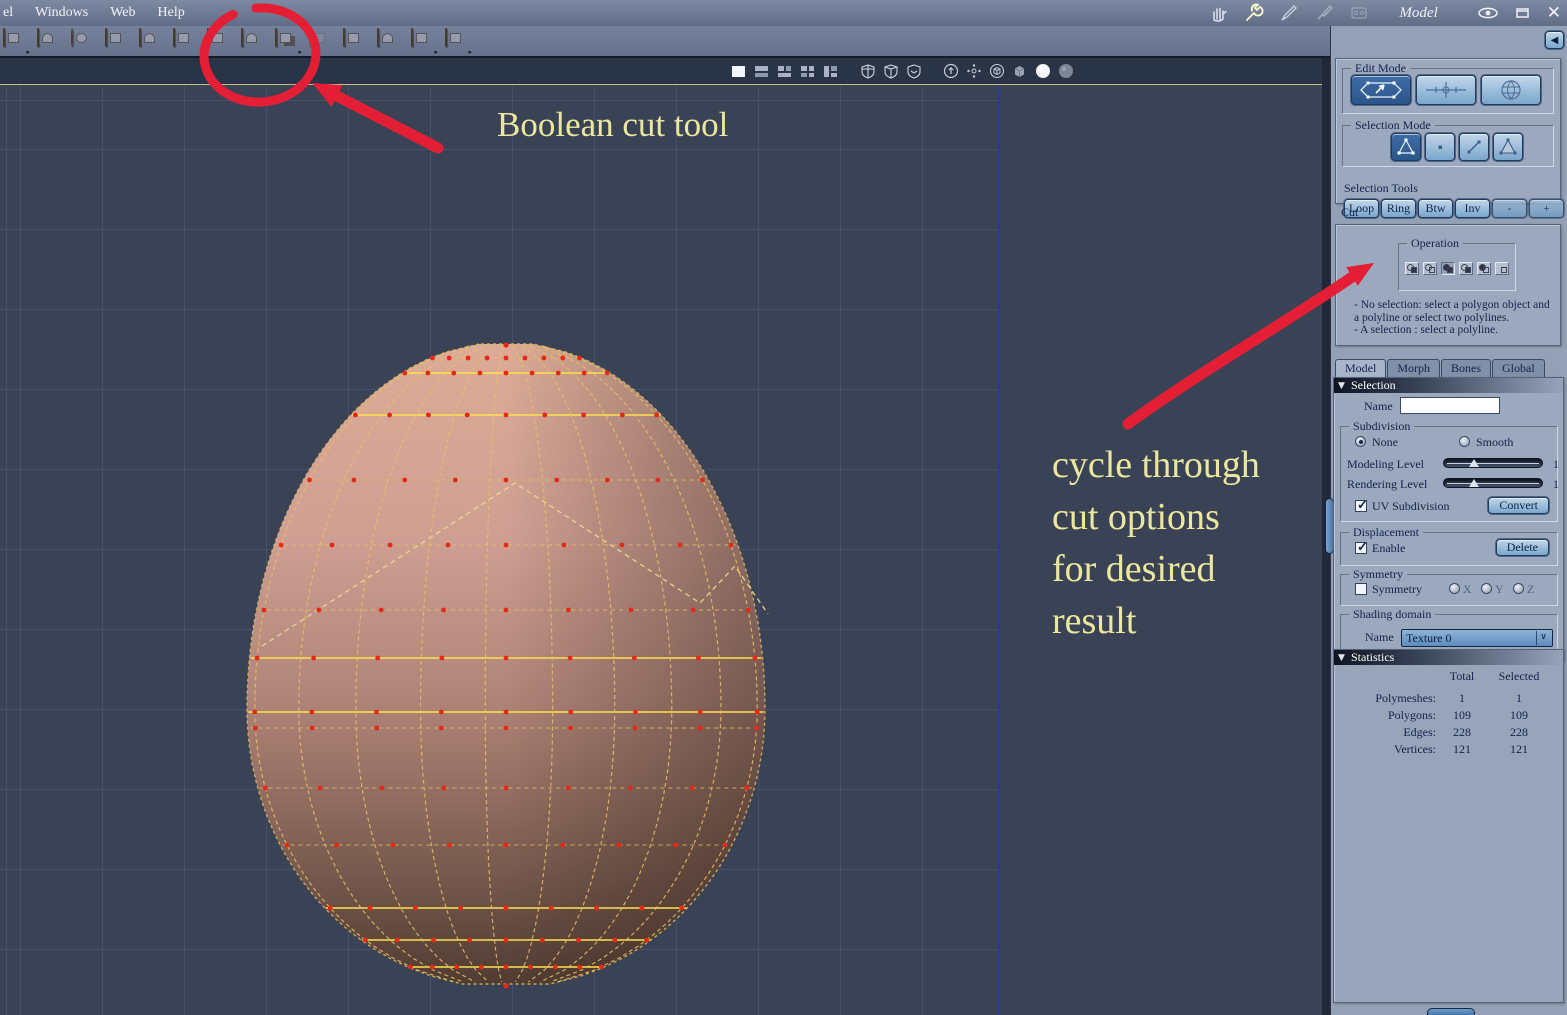  Describe the element at coordinates (1493, 483) in the screenshot. I see `rendering-level-slider` at that location.